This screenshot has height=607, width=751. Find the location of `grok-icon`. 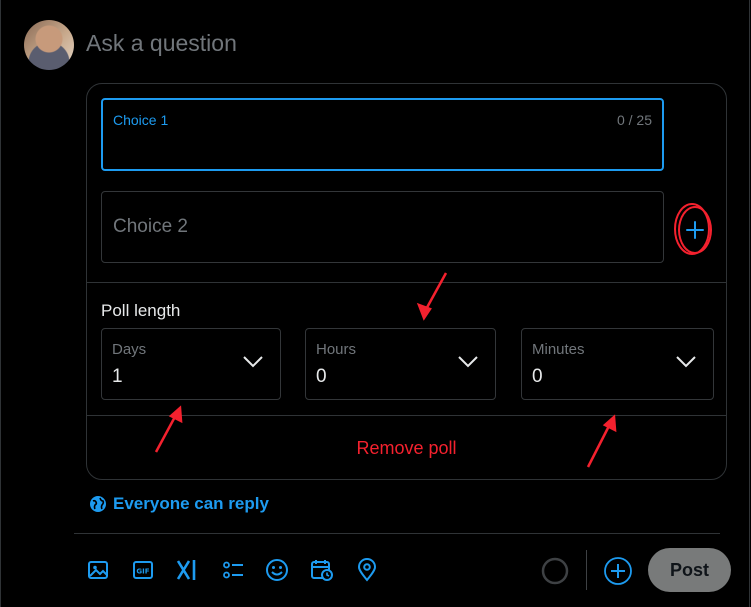

grok-icon is located at coordinates (186, 570).